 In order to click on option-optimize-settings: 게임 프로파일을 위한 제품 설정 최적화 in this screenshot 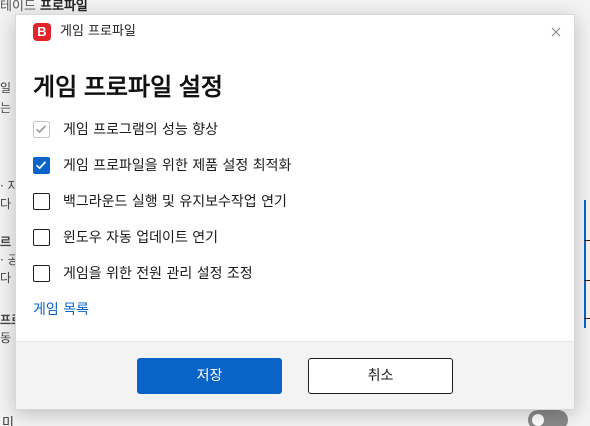, I will do `click(293, 166)`.